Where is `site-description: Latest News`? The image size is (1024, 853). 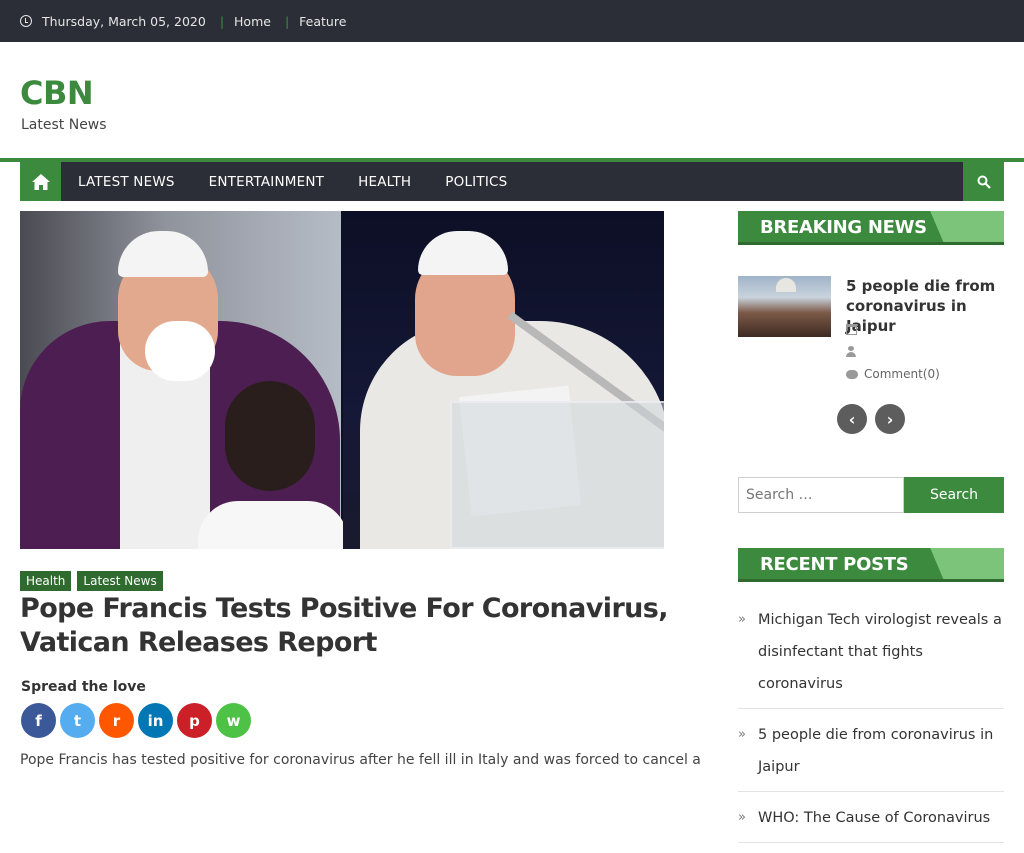 site-description: Latest News is located at coordinates (64, 125).